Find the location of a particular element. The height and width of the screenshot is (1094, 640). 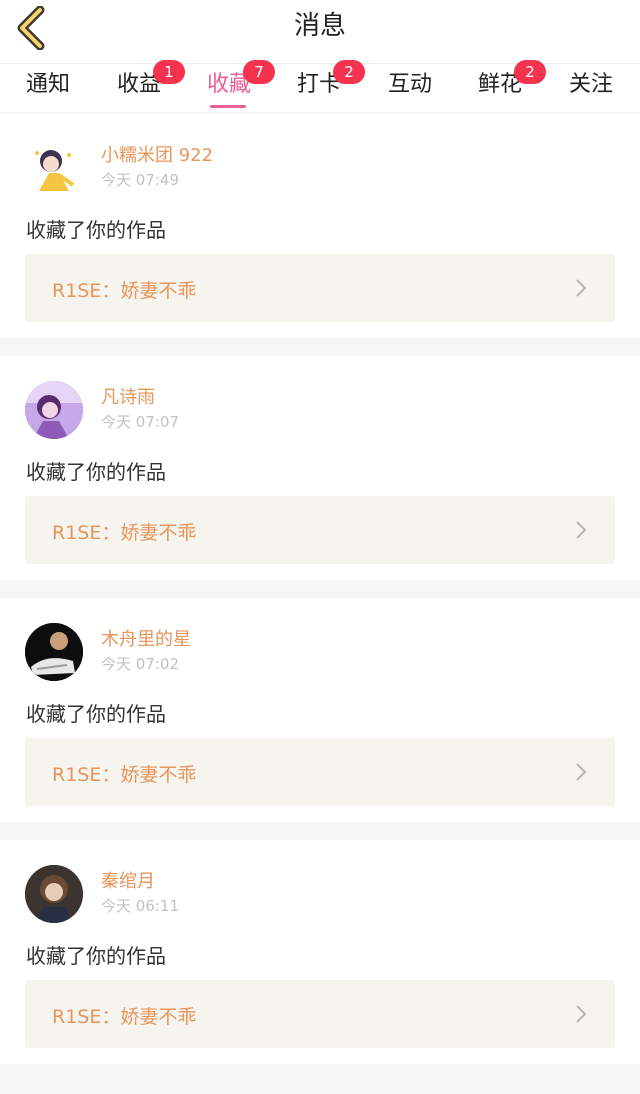

timestamp: 今天 06:11 is located at coordinates (140, 906).